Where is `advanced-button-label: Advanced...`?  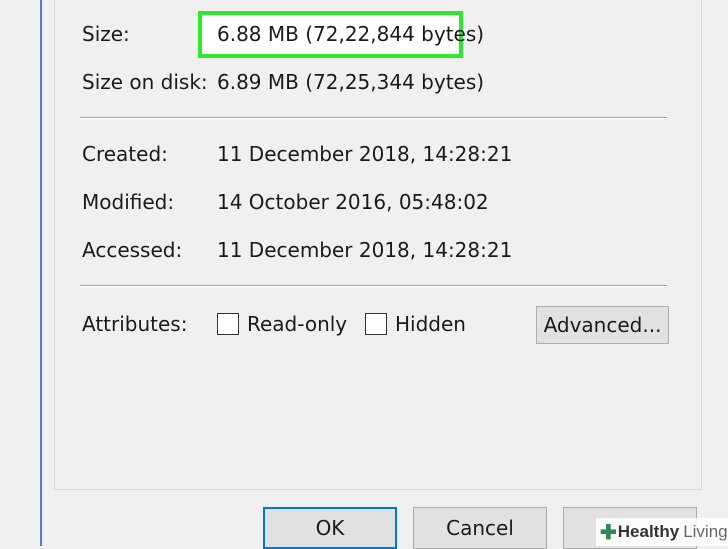 advanced-button-label: Advanced... is located at coordinates (602, 325).